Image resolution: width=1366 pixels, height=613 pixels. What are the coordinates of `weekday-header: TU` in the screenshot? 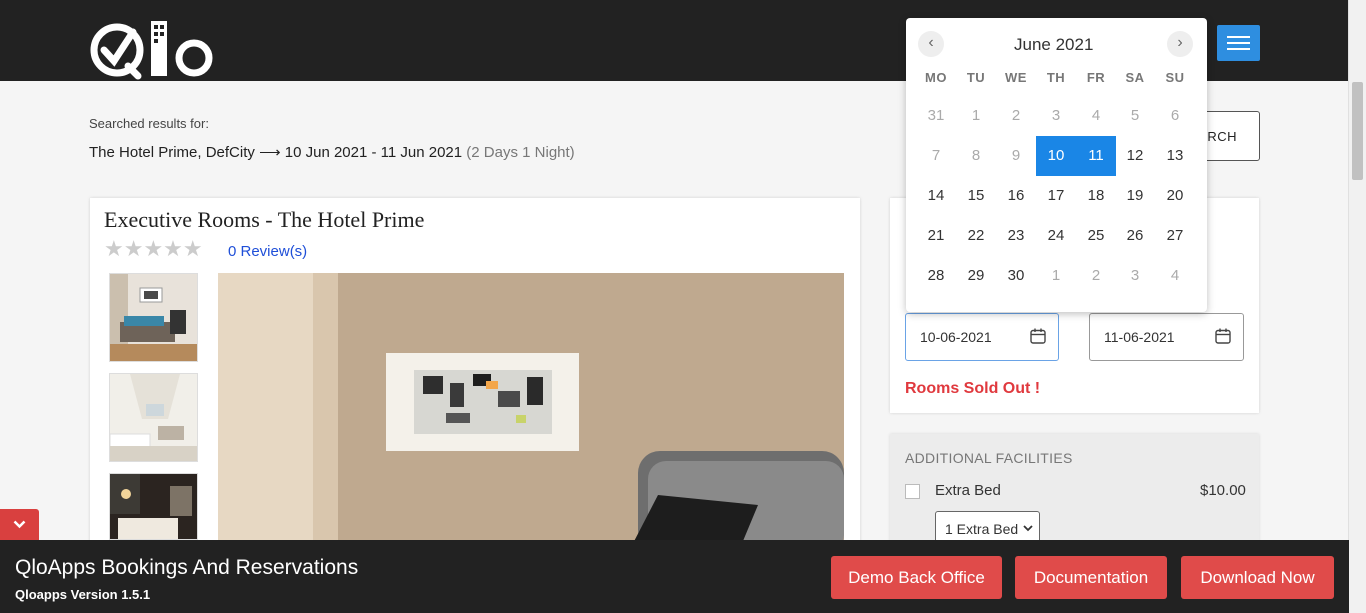 It's located at (976, 77).